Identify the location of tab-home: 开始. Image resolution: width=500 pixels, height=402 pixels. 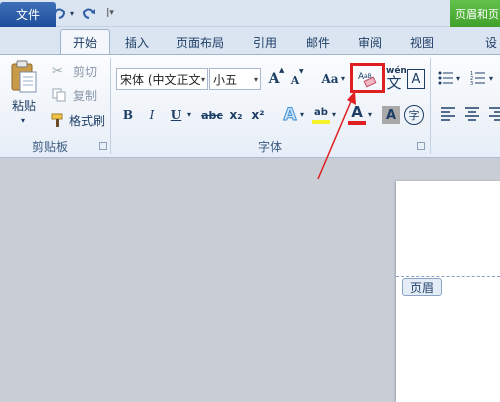
(85, 42).